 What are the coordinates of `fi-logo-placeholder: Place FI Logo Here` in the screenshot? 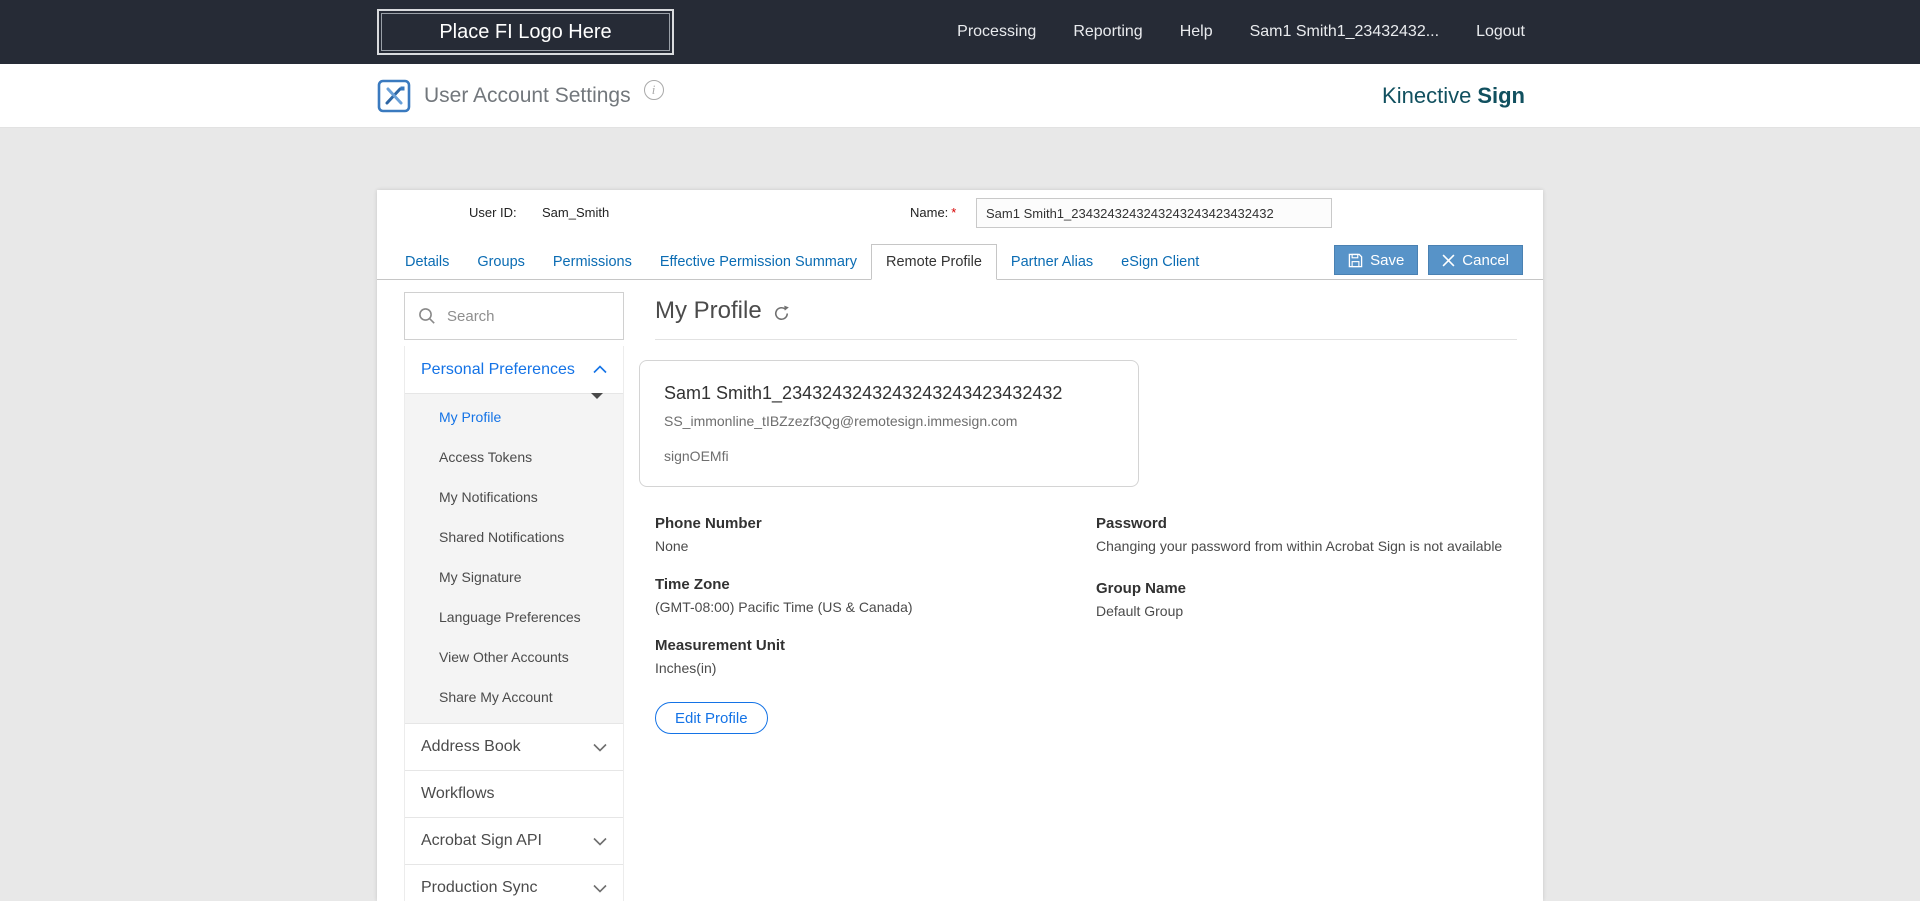 It's located at (525, 32).